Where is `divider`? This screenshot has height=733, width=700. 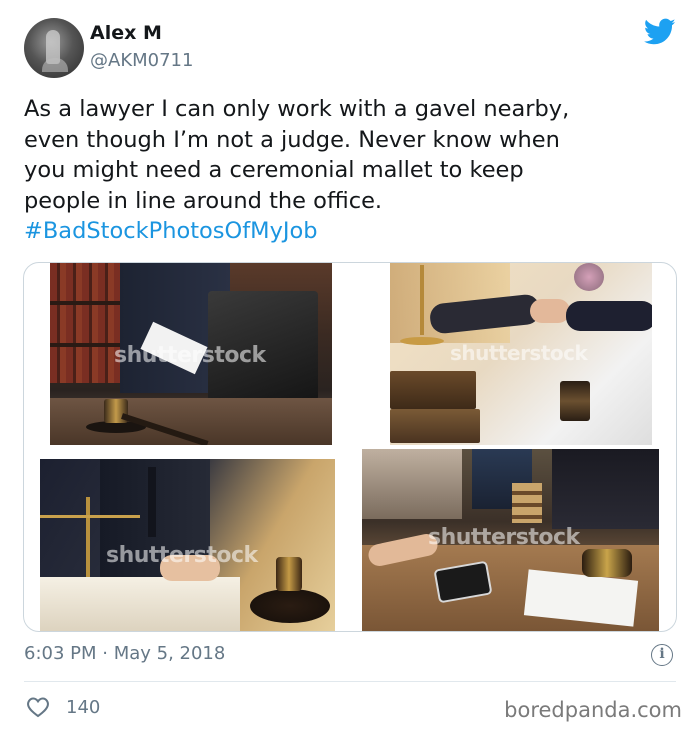 divider is located at coordinates (350, 681).